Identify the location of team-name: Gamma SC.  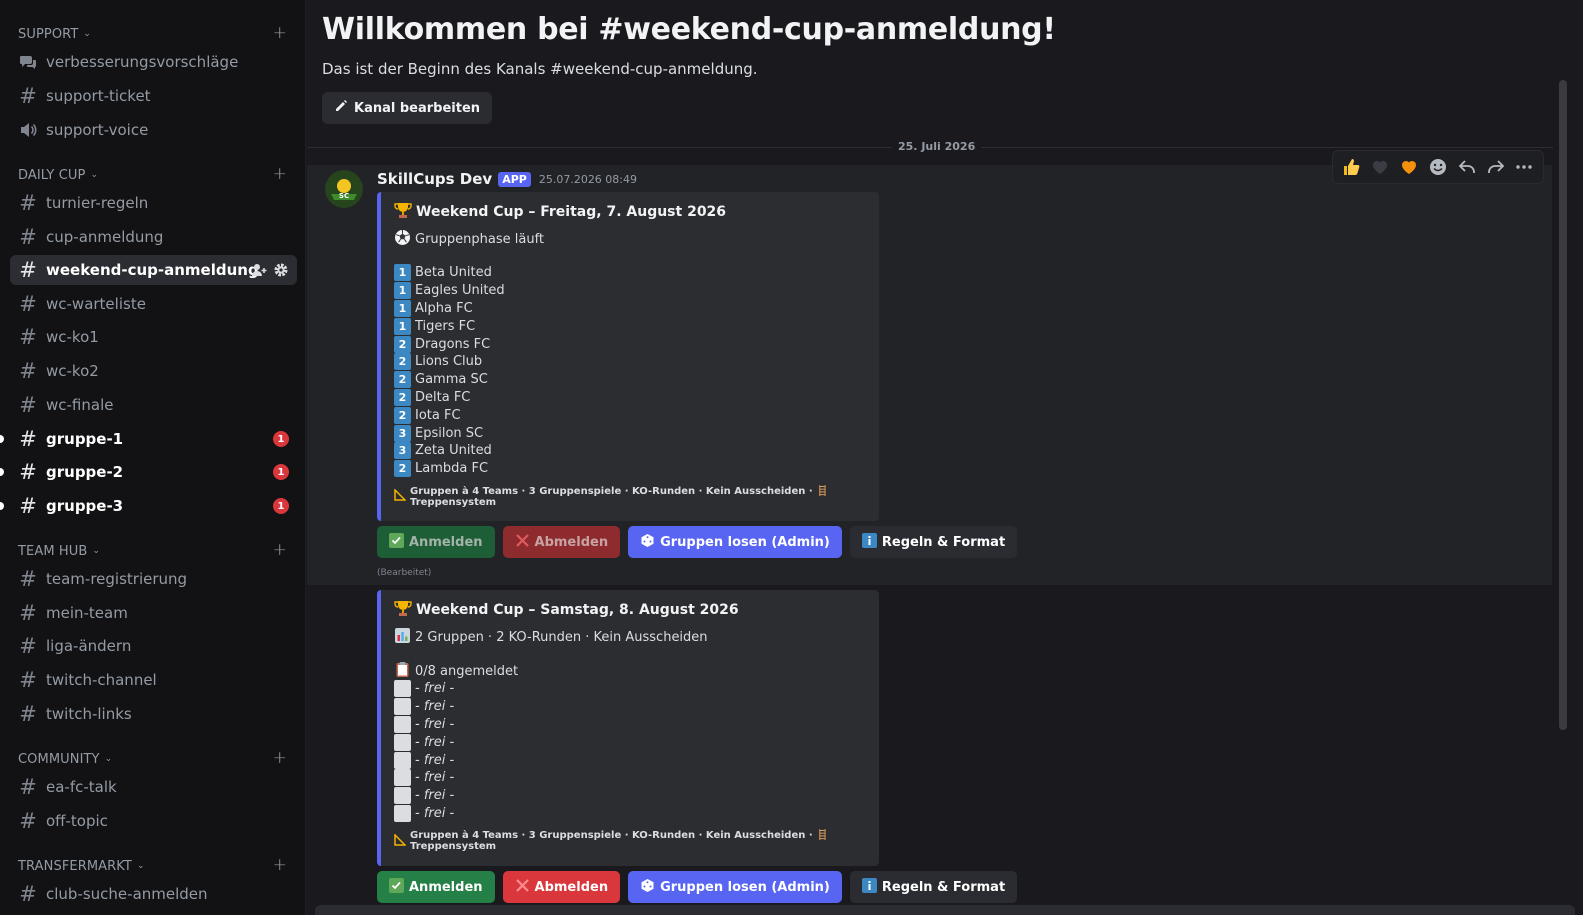
(451, 380).